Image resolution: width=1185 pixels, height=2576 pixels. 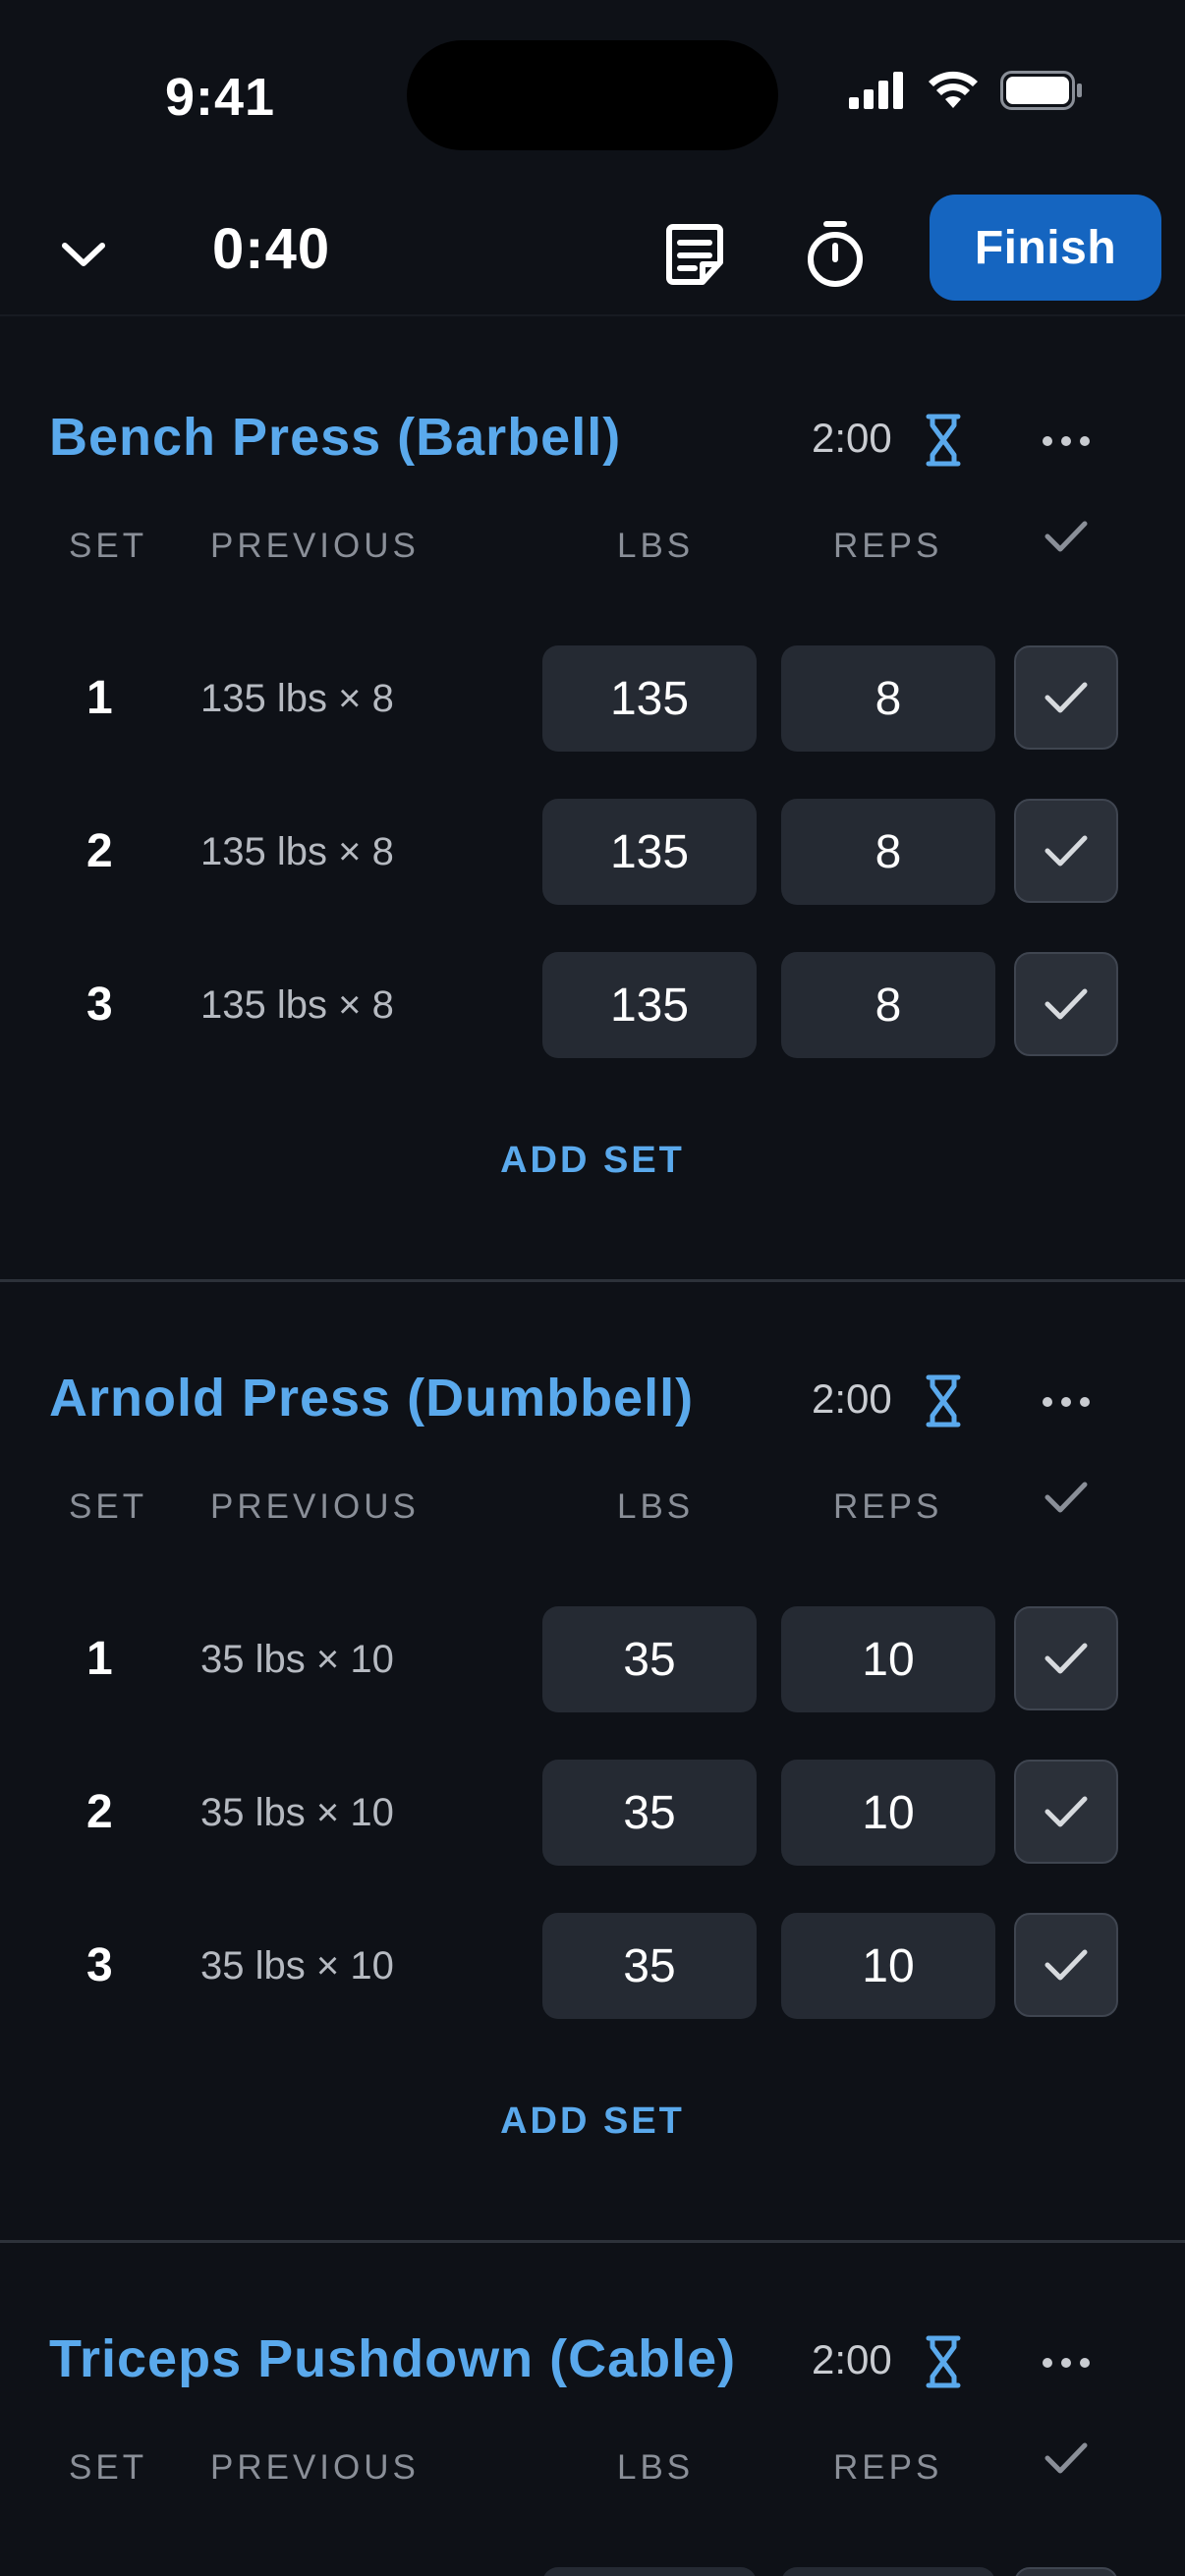 I want to click on collapse-button, so click(x=84, y=254).